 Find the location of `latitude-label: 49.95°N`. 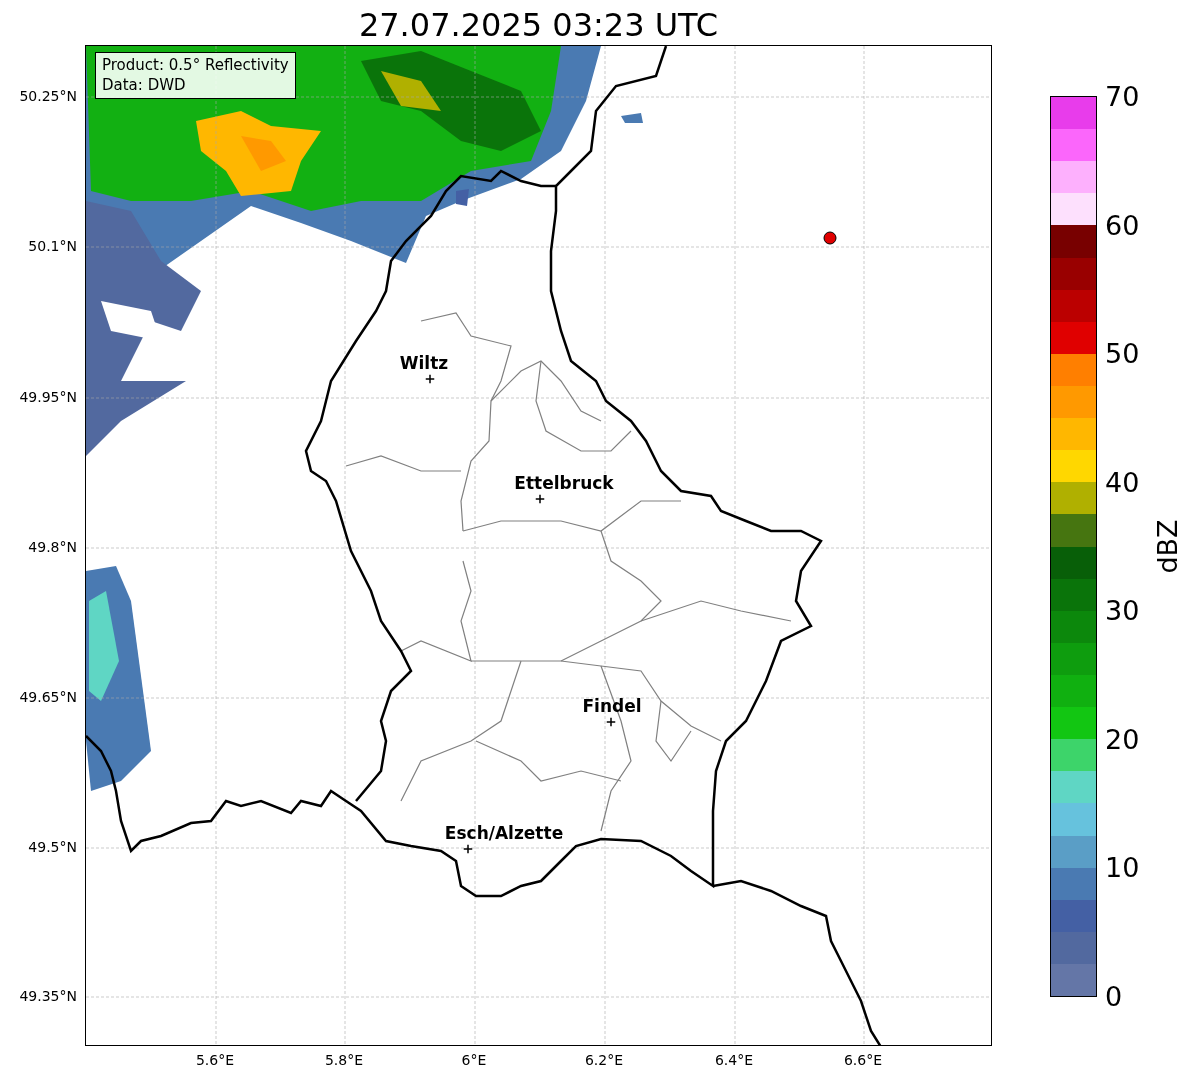

latitude-label: 49.95°N is located at coordinates (48, 397).